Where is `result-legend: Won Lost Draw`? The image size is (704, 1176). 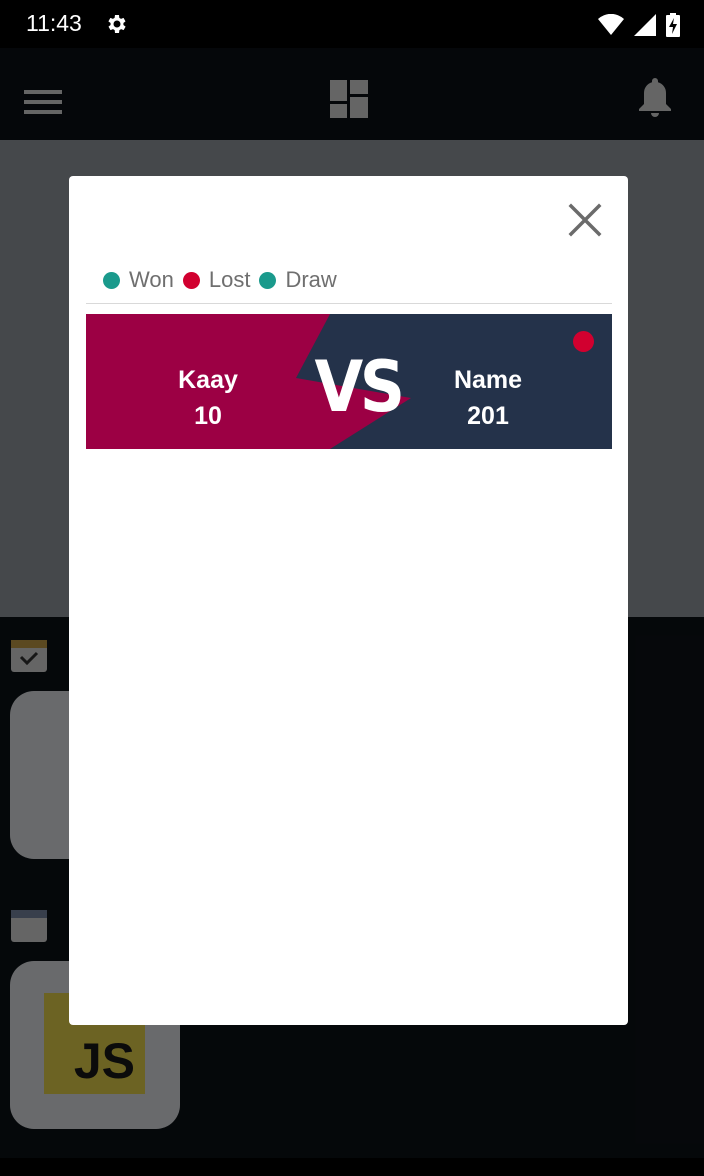
result-legend: Won Lost Draw is located at coordinates (224, 280).